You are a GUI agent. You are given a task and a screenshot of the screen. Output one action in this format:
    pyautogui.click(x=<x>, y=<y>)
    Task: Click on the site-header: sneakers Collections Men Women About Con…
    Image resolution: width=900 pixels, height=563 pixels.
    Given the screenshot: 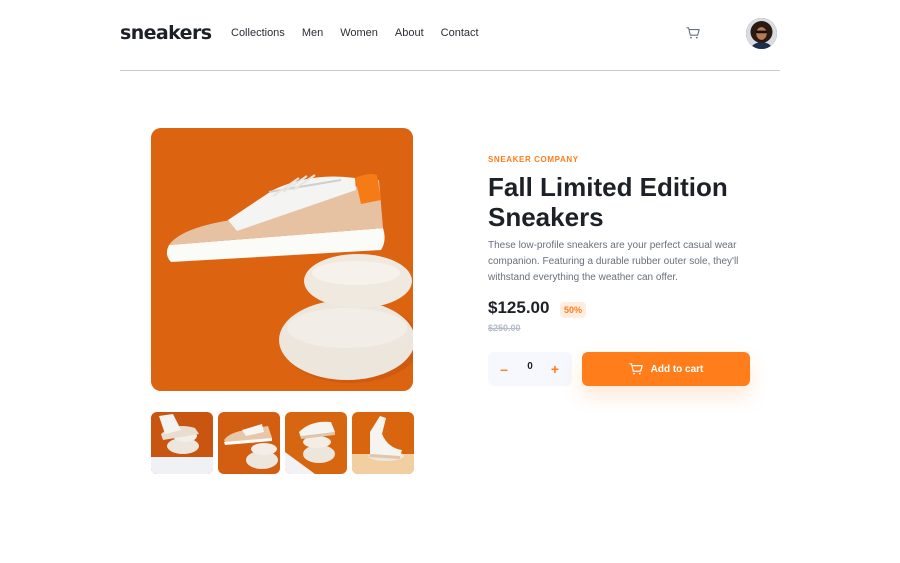 What is the action you would take?
    pyautogui.click(x=450, y=35)
    